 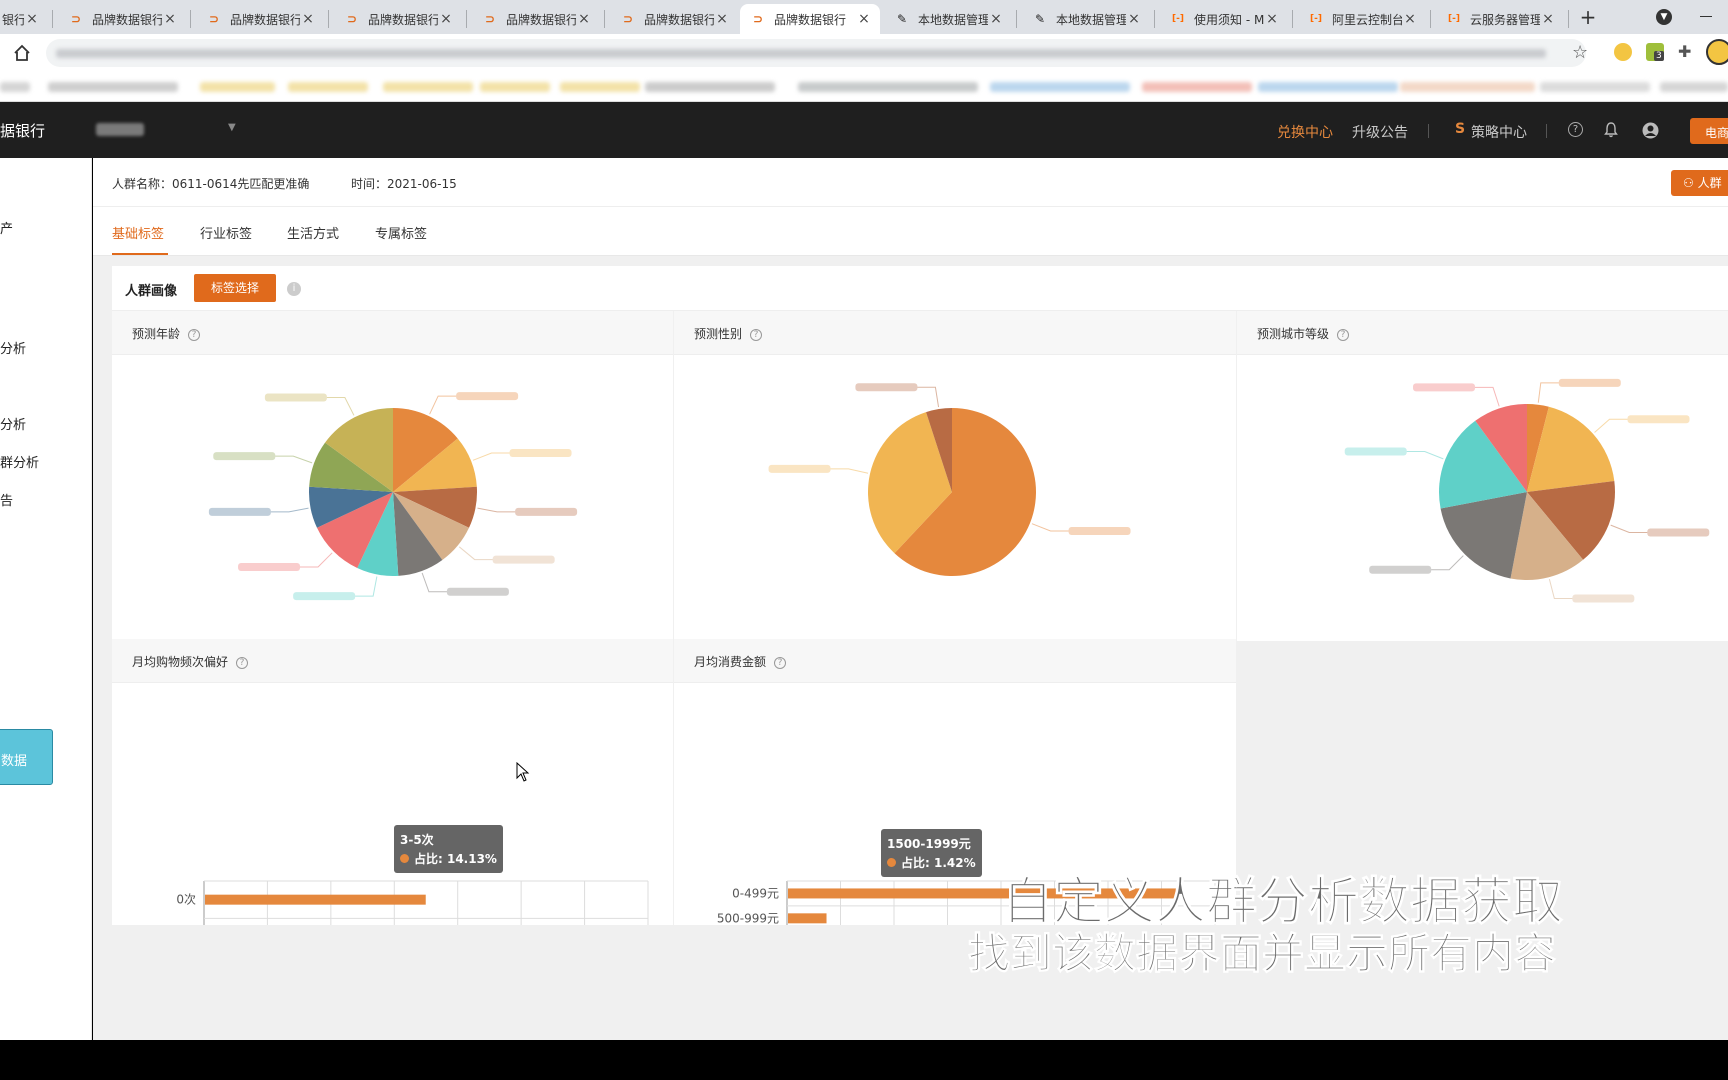 What do you see at coordinates (929, 844) in the screenshot?
I see `tooltip-title: 1500-1999元` at bounding box center [929, 844].